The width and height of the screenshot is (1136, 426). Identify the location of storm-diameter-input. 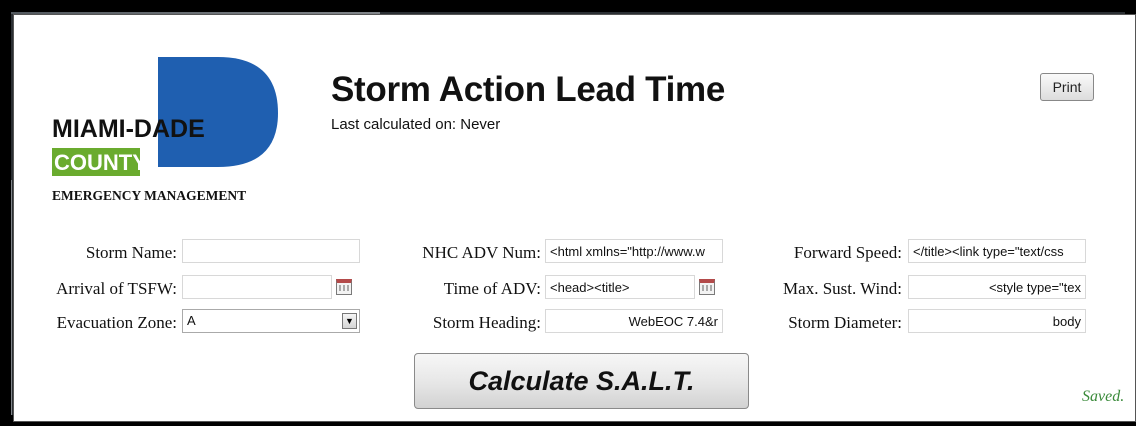
(997, 321).